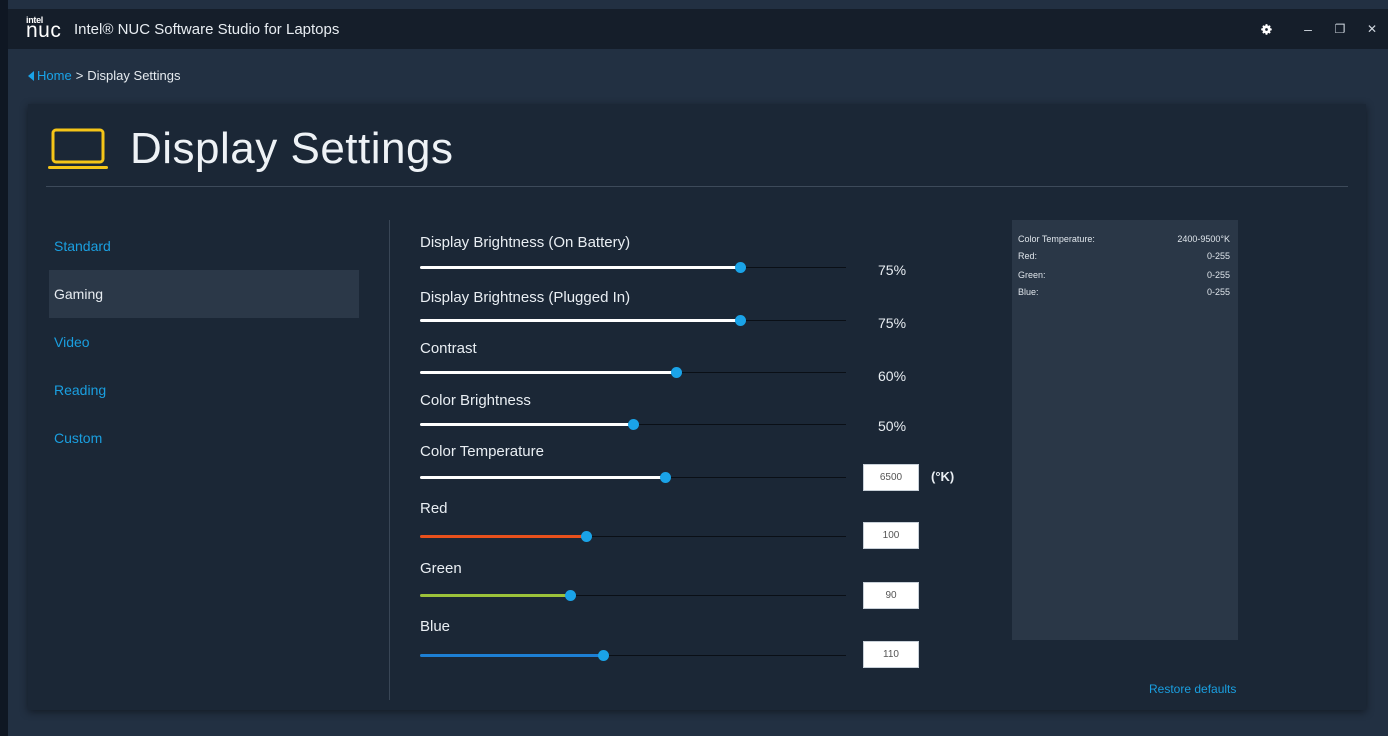 Image resolution: width=1388 pixels, height=736 pixels. What do you see at coordinates (441, 568) in the screenshot?
I see `slider-label: Green` at bounding box center [441, 568].